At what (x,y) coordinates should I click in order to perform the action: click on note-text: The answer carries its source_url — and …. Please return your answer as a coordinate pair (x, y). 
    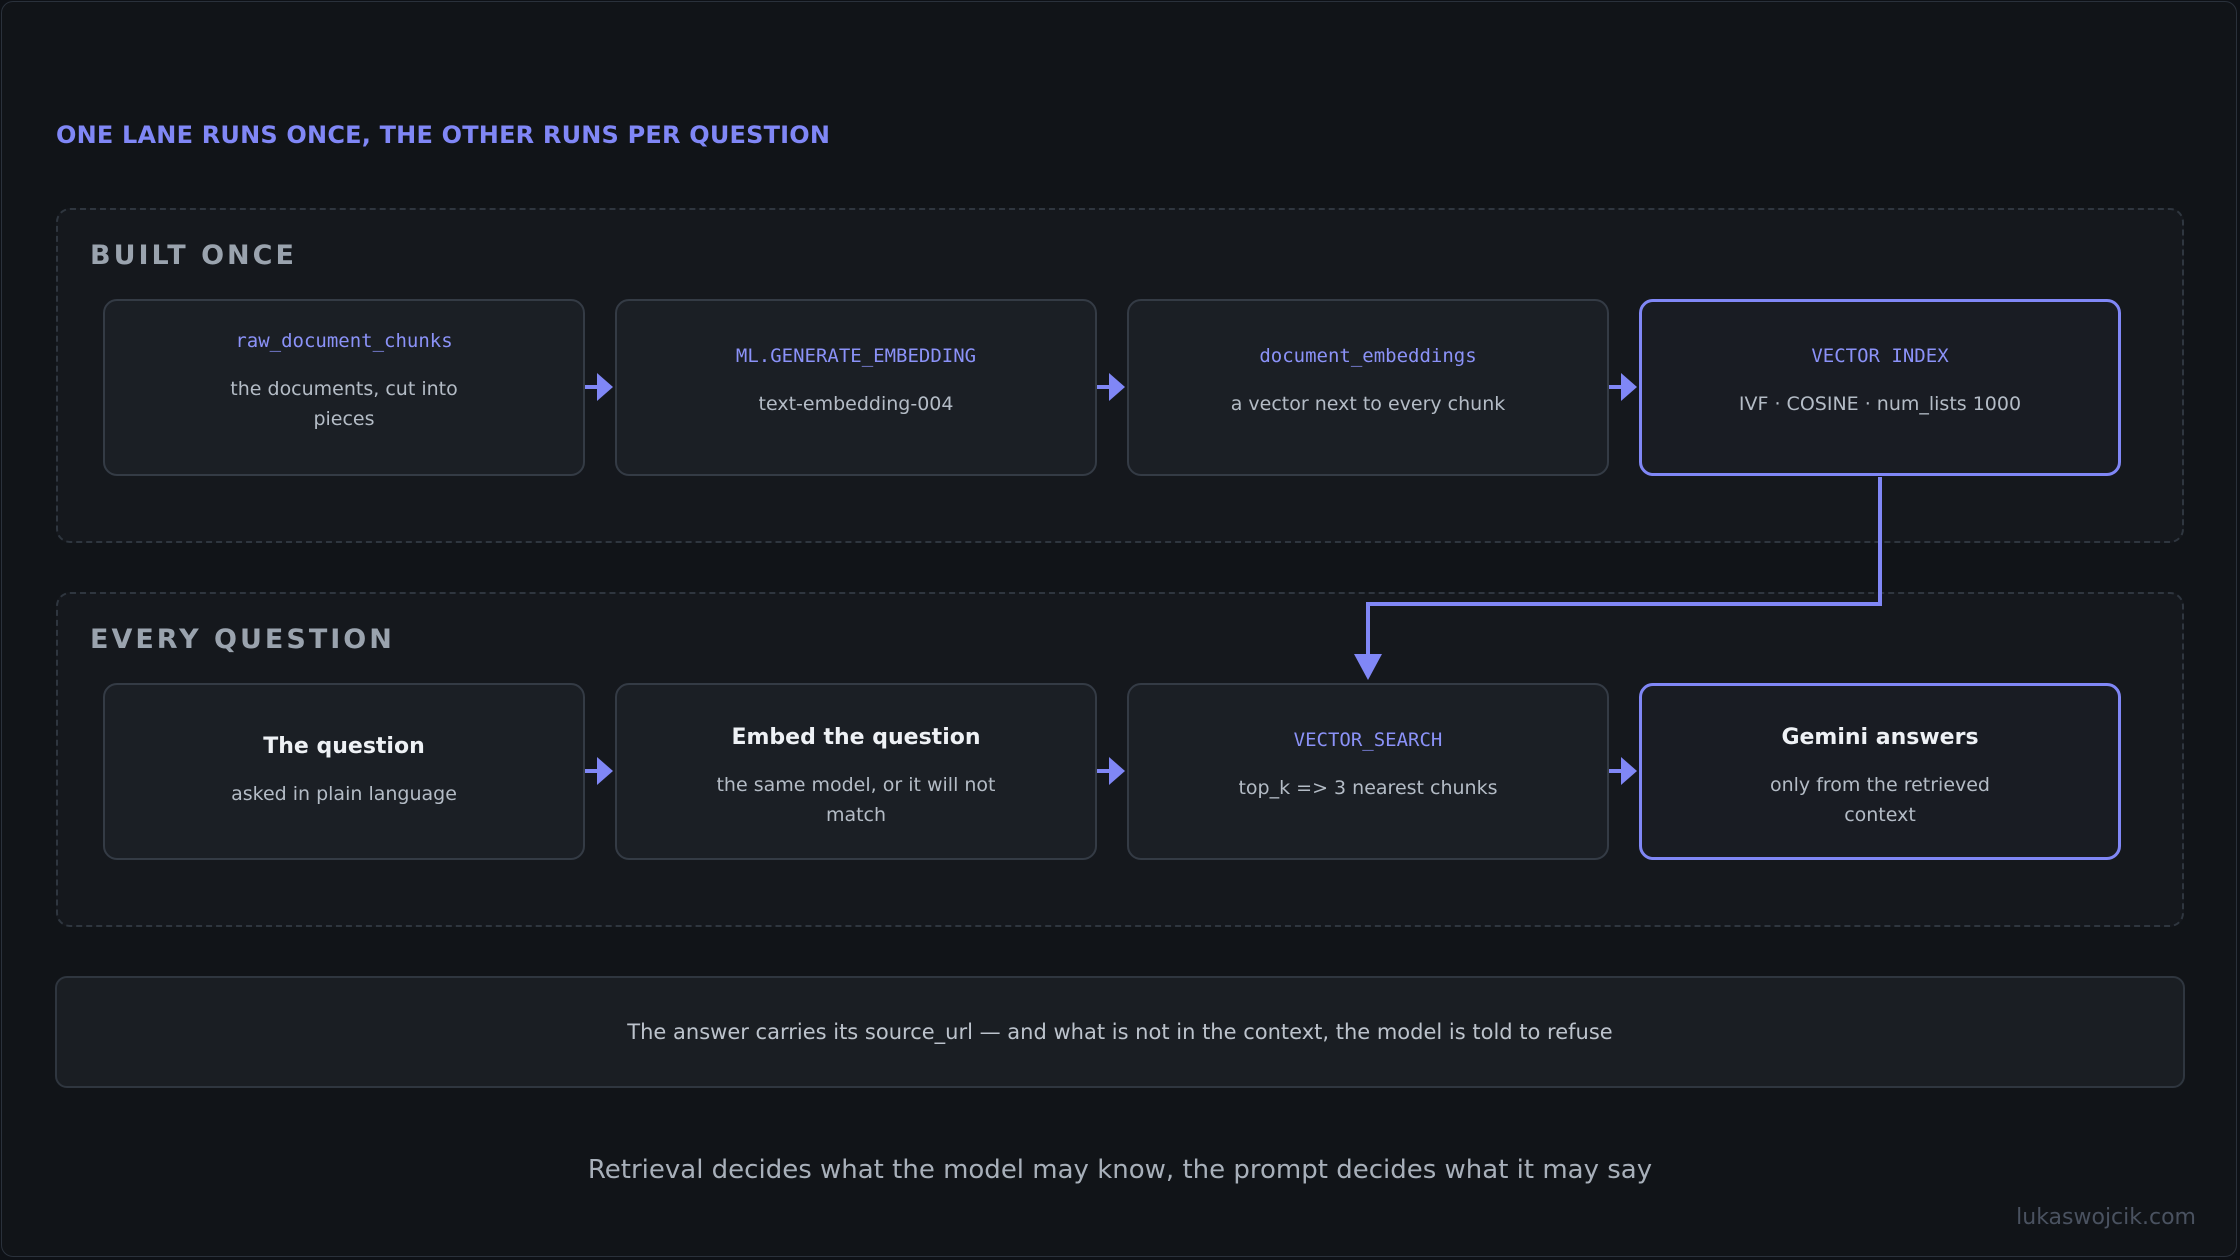
    Looking at the image, I should click on (1120, 1032).